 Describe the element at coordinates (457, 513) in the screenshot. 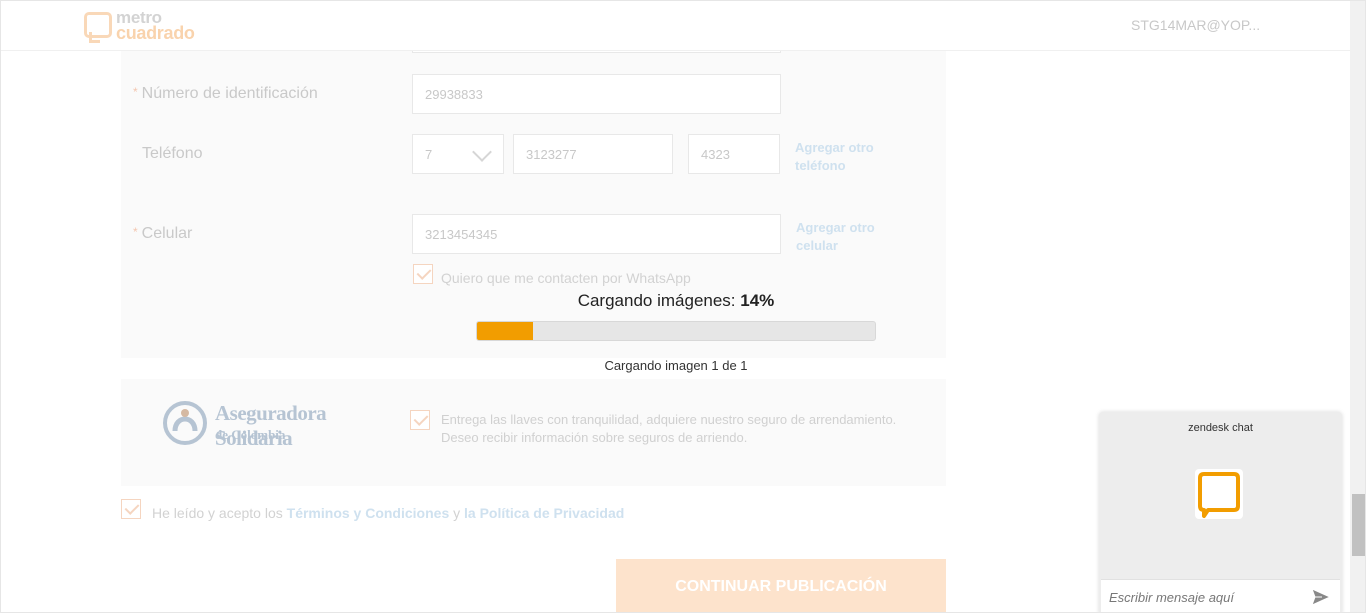

I see `terms-connector: y` at that location.